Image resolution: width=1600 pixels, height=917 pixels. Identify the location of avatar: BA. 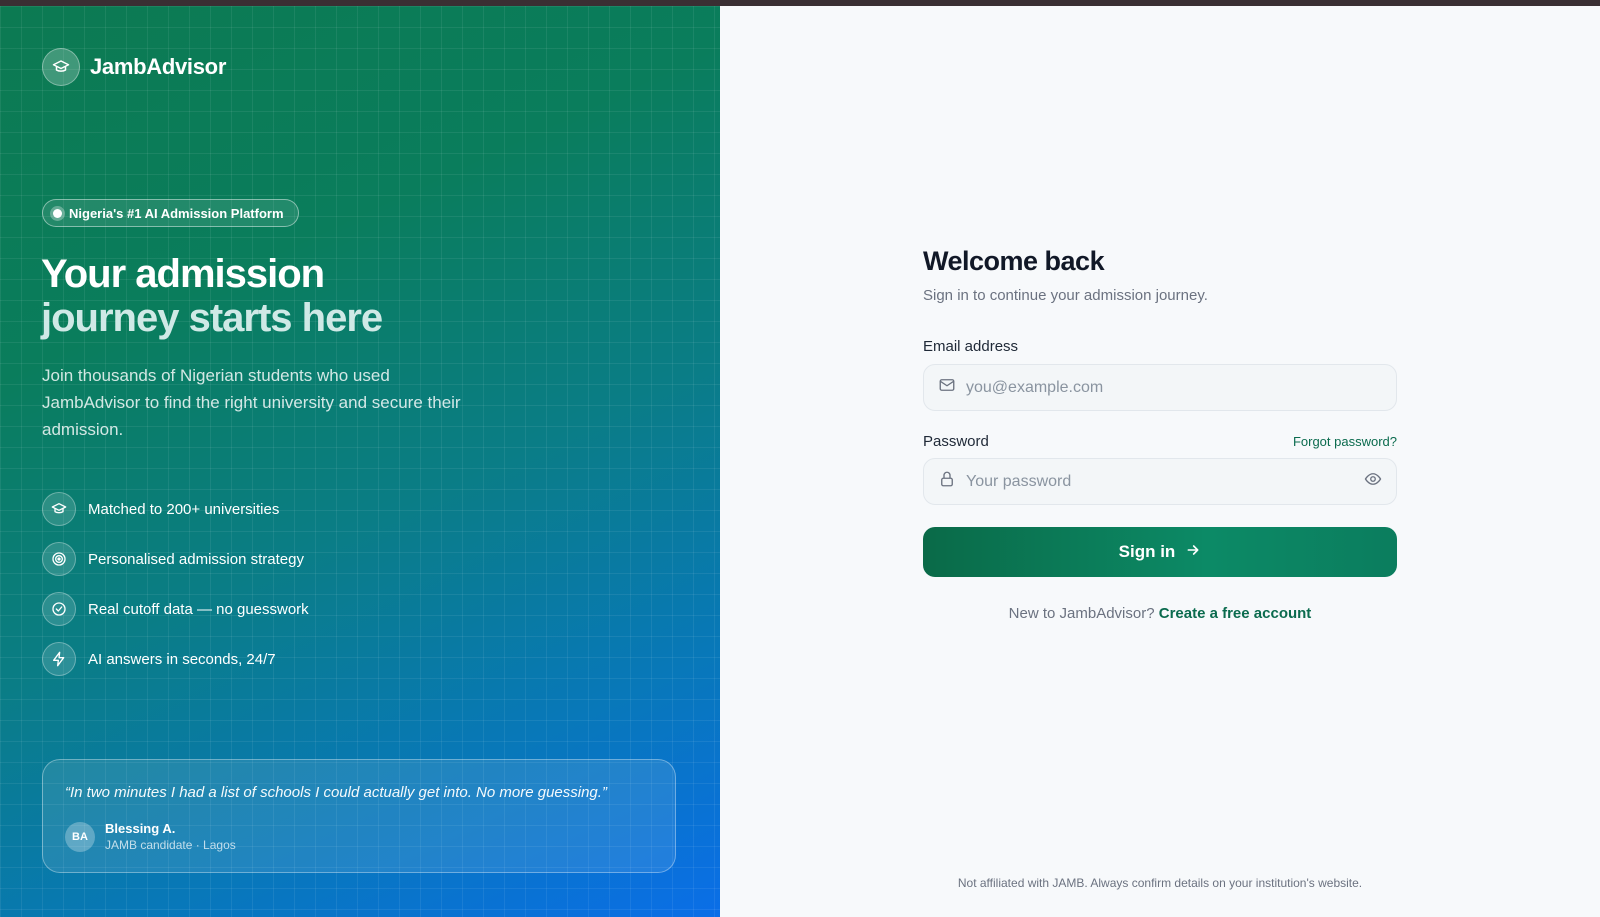
(80, 836).